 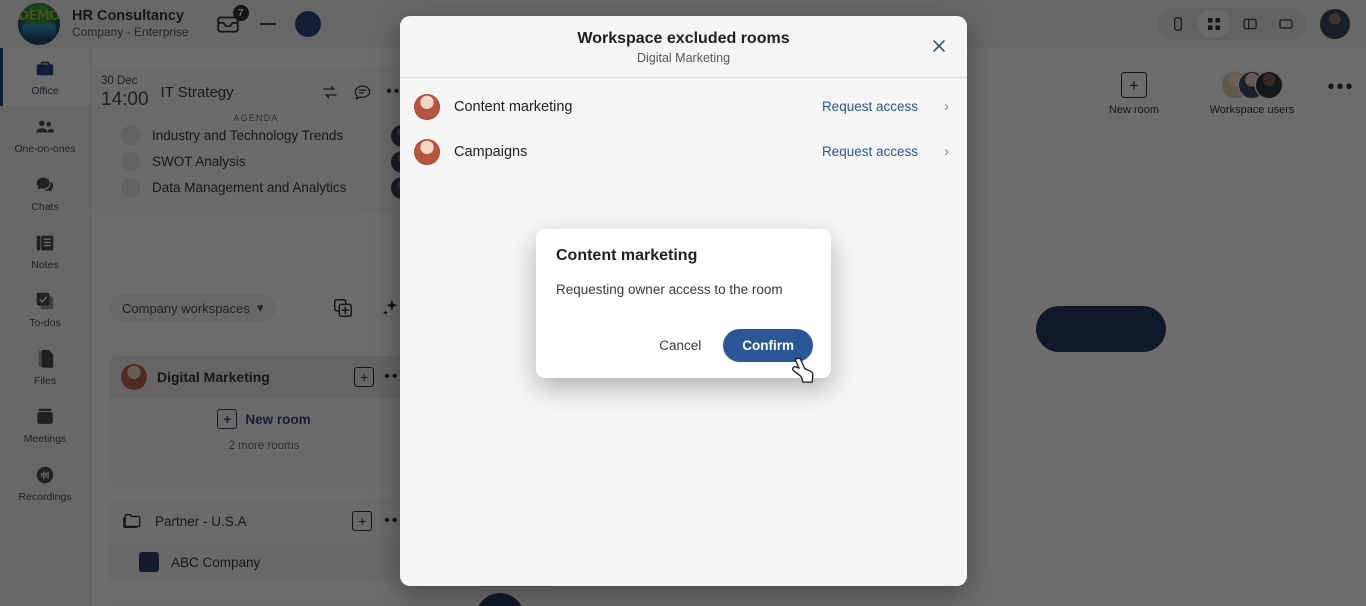 What do you see at coordinates (683, 106) in the screenshot?
I see `excluded-room-row: Content marketing Request access ›` at bounding box center [683, 106].